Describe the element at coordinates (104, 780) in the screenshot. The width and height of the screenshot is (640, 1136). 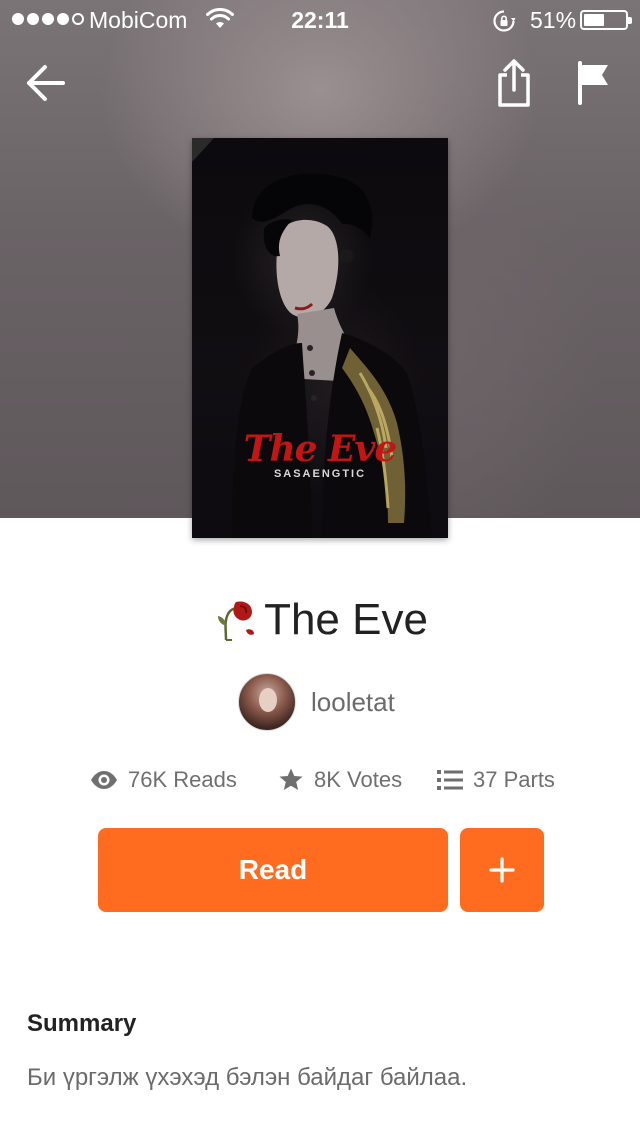
I see `eye-icon` at that location.